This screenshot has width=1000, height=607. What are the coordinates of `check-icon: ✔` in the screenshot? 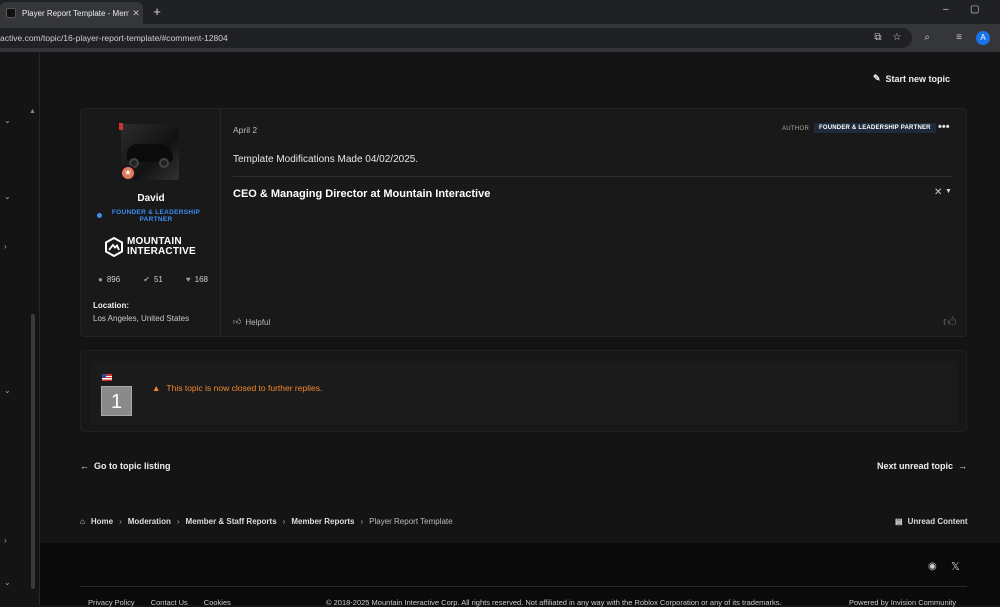 It's located at (146, 279).